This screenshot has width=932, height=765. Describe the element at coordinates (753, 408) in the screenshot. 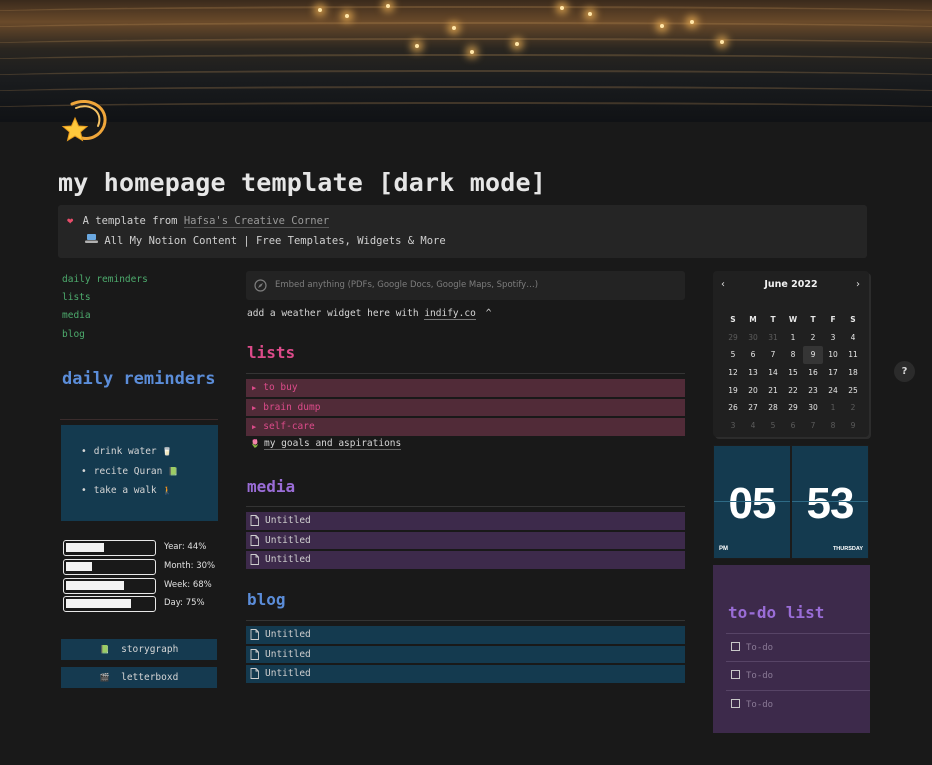

I see `calendar-day: 27` at that location.